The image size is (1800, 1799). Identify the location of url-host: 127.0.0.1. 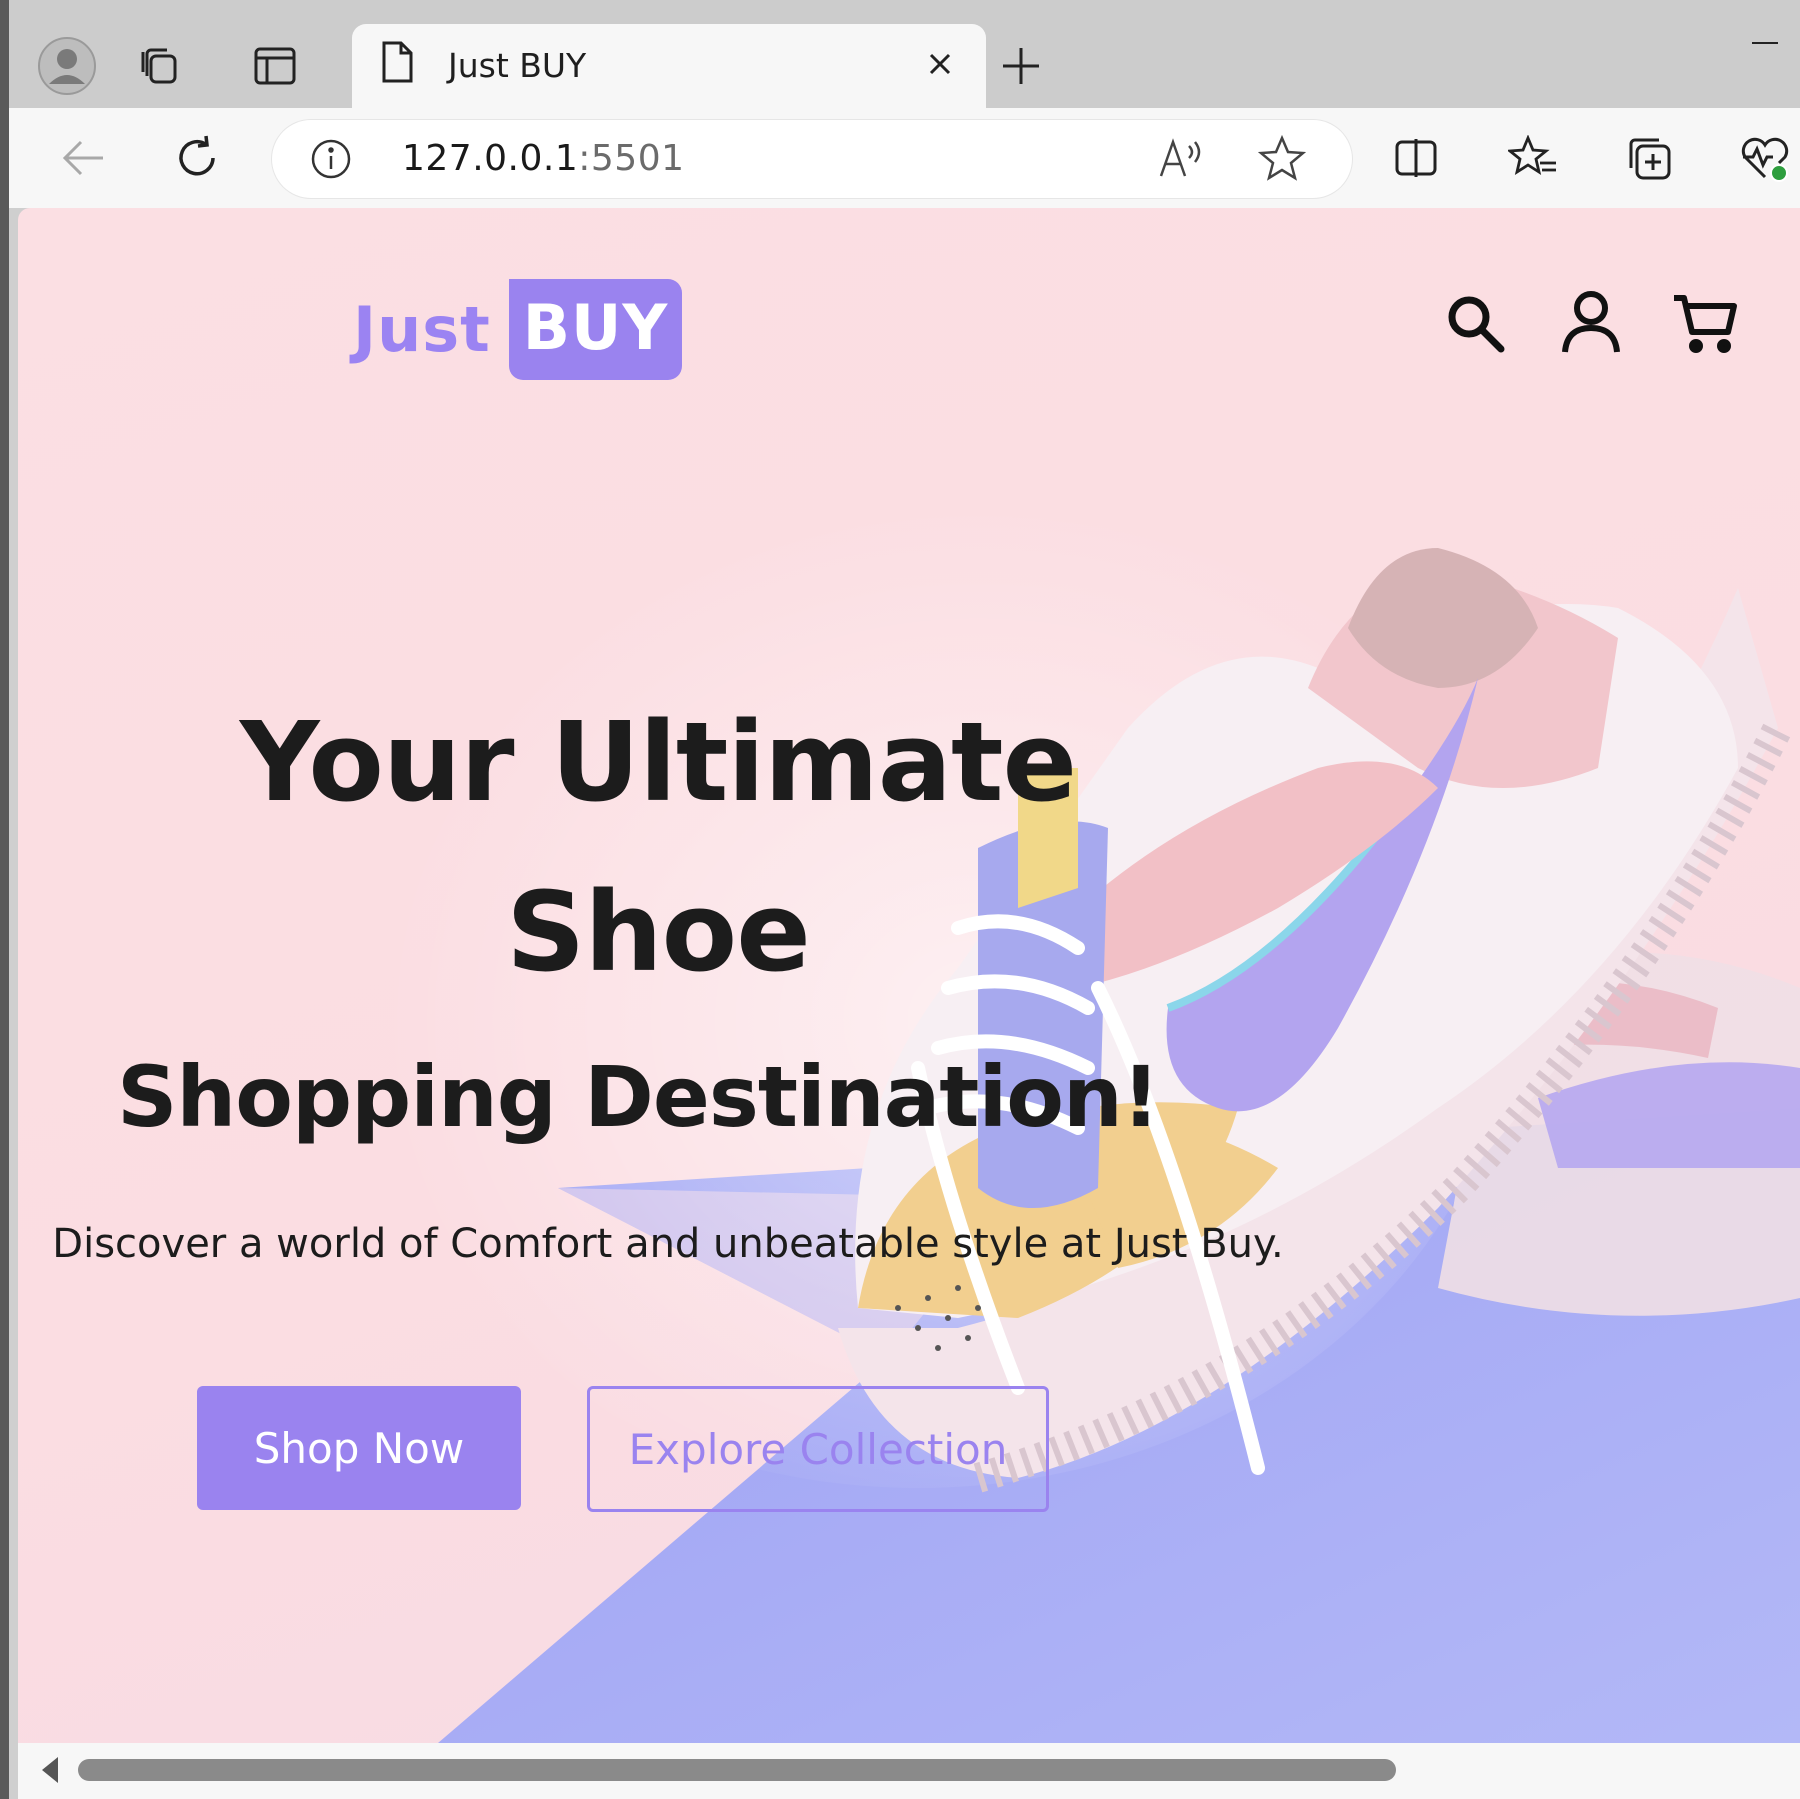
(490, 158).